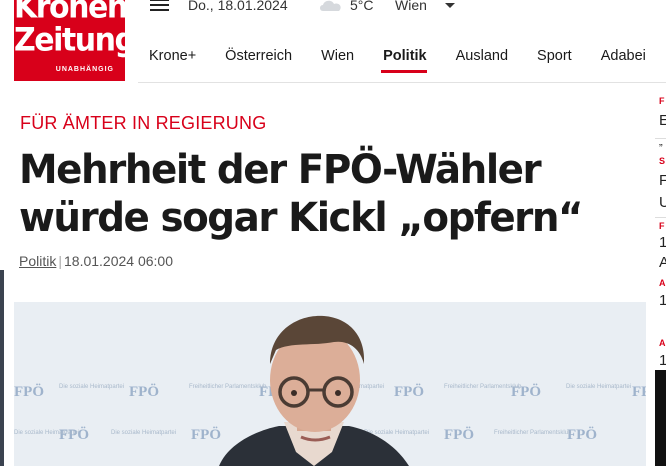  Describe the element at coordinates (238, 6) in the screenshot. I see `current-date: Do., 18.01.2024` at that location.